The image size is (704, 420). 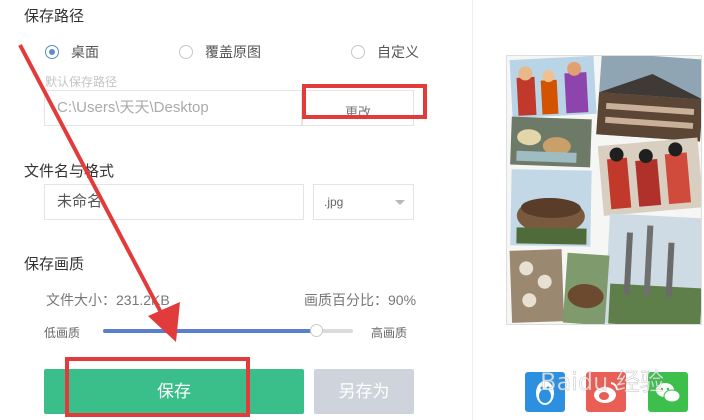 I want to click on radio-desktop: 桌面, so click(x=72, y=52).